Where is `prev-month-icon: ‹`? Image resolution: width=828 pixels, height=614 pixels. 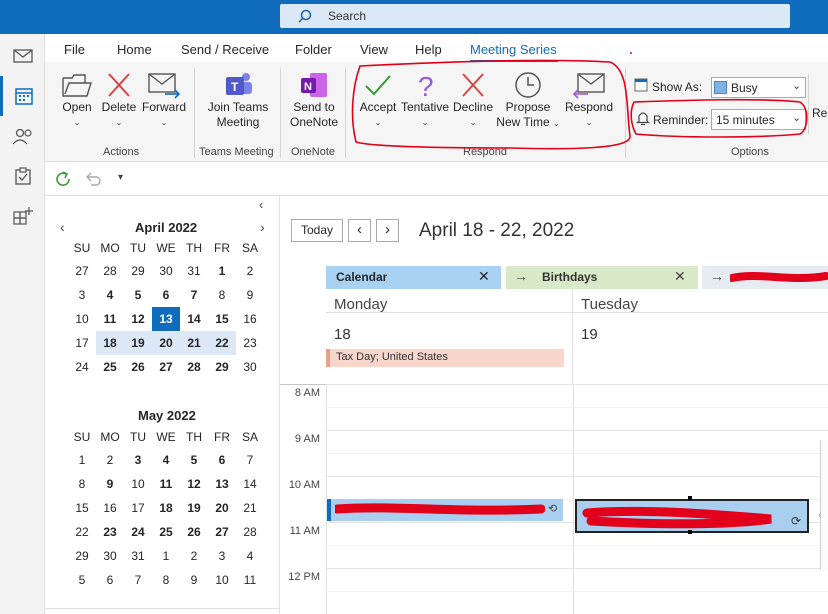 prev-month-icon: ‹ is located at coordinates (62, 227).